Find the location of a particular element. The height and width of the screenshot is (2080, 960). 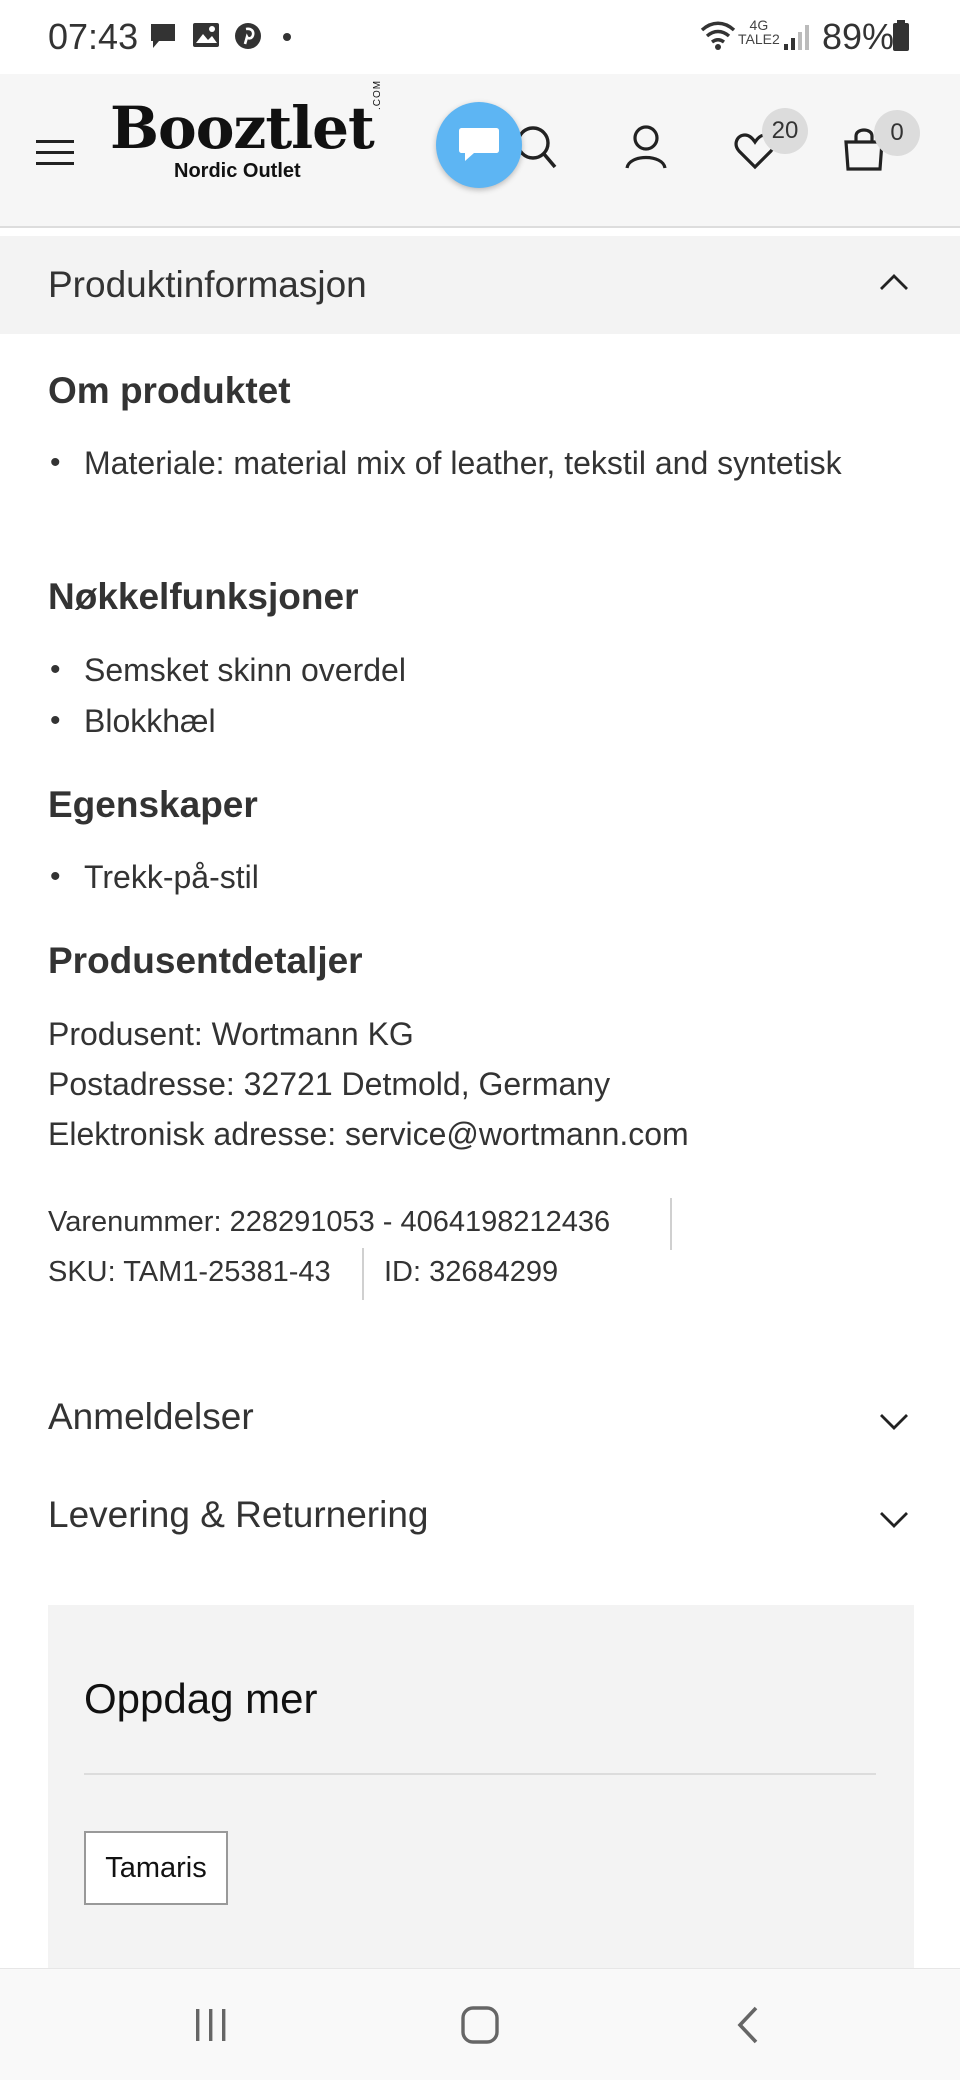

sku: SKU: TAM1-25381-43 is located at coordinates (189, 1272).